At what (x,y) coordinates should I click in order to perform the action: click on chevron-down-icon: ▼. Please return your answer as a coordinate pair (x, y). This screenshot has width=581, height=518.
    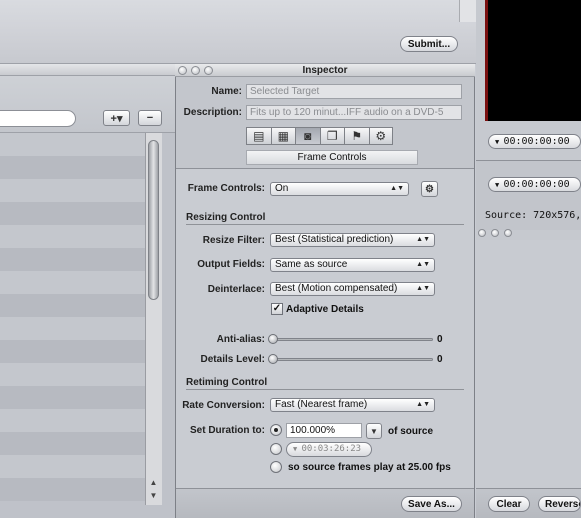
    Looking at the image, I should click on (374, 431).